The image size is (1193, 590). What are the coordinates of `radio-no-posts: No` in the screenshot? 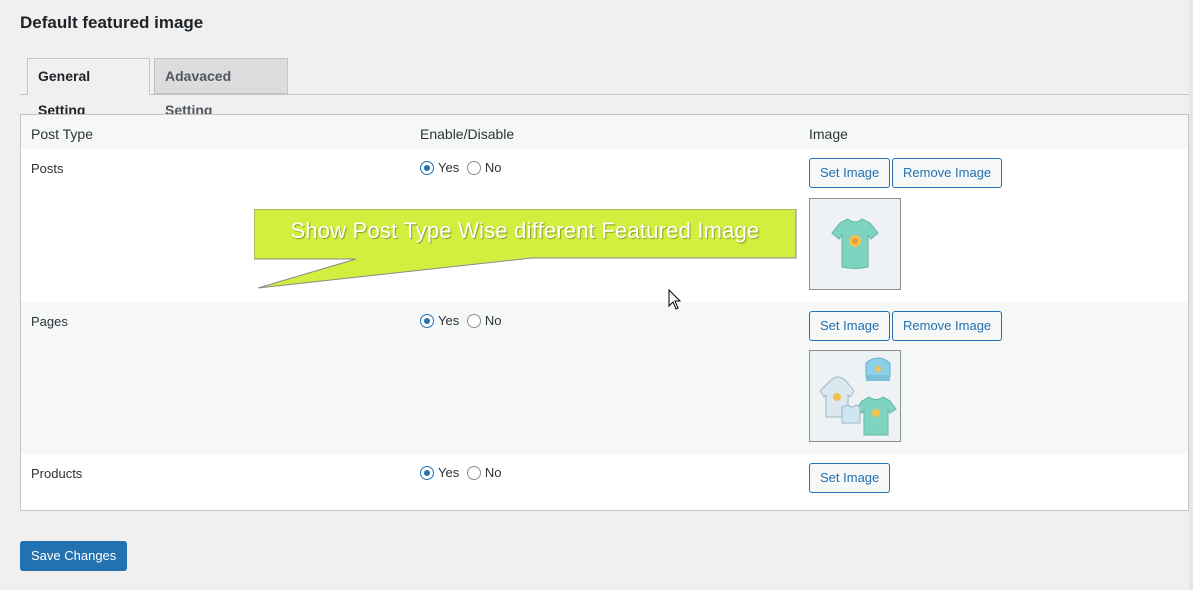 It's located at (484, 167).